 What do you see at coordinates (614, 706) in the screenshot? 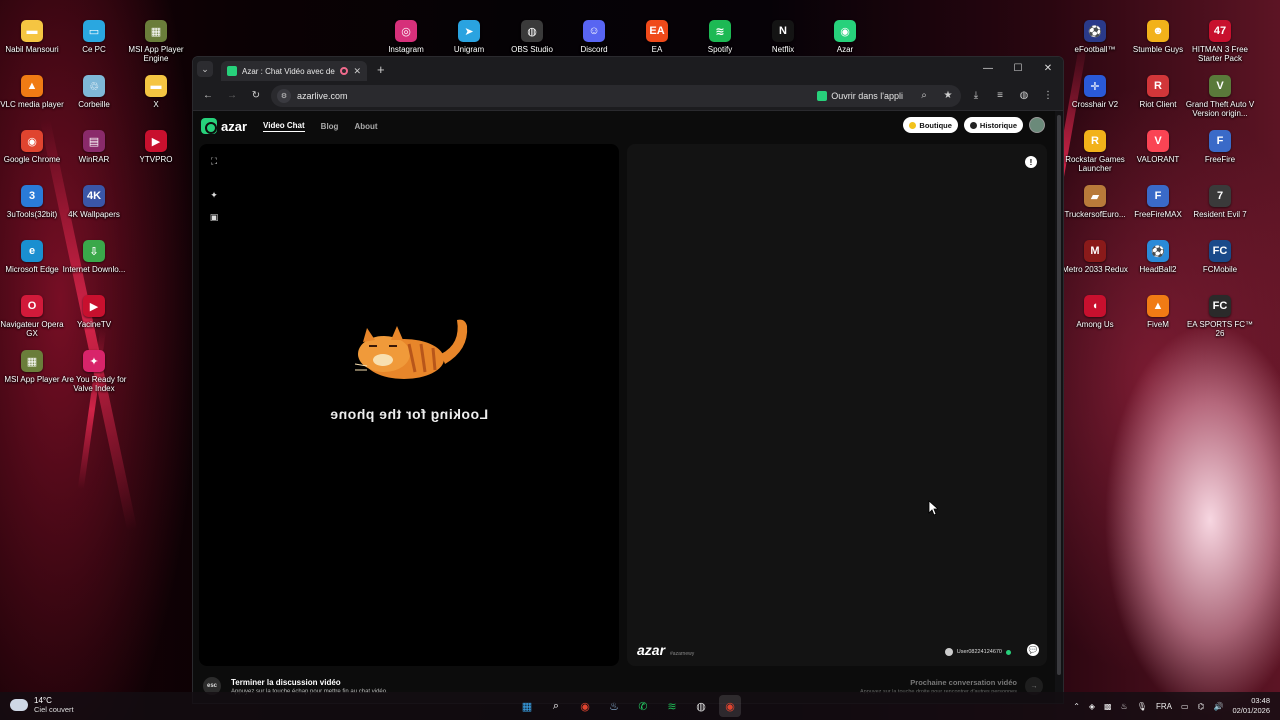
I see `steam-icon: ♨` at bounding box center [614, 706].